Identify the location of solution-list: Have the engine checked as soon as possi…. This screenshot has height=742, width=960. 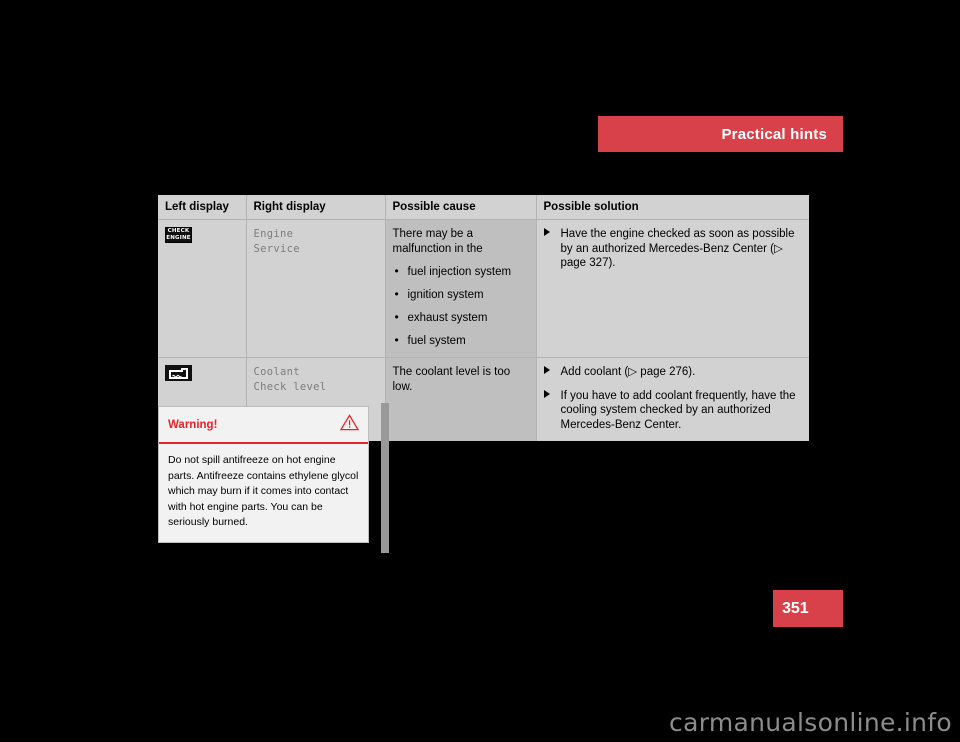
(672, 249).